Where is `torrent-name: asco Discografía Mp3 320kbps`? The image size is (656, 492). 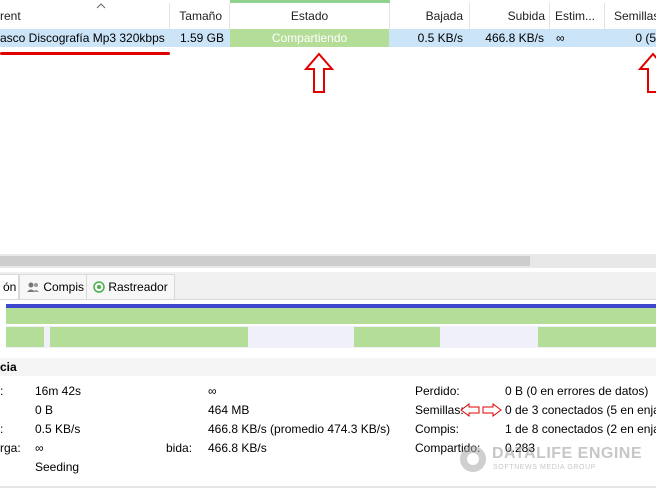 torrent-name: asco Discografía Mp3 320kbps is located at coordinates (82, 38).